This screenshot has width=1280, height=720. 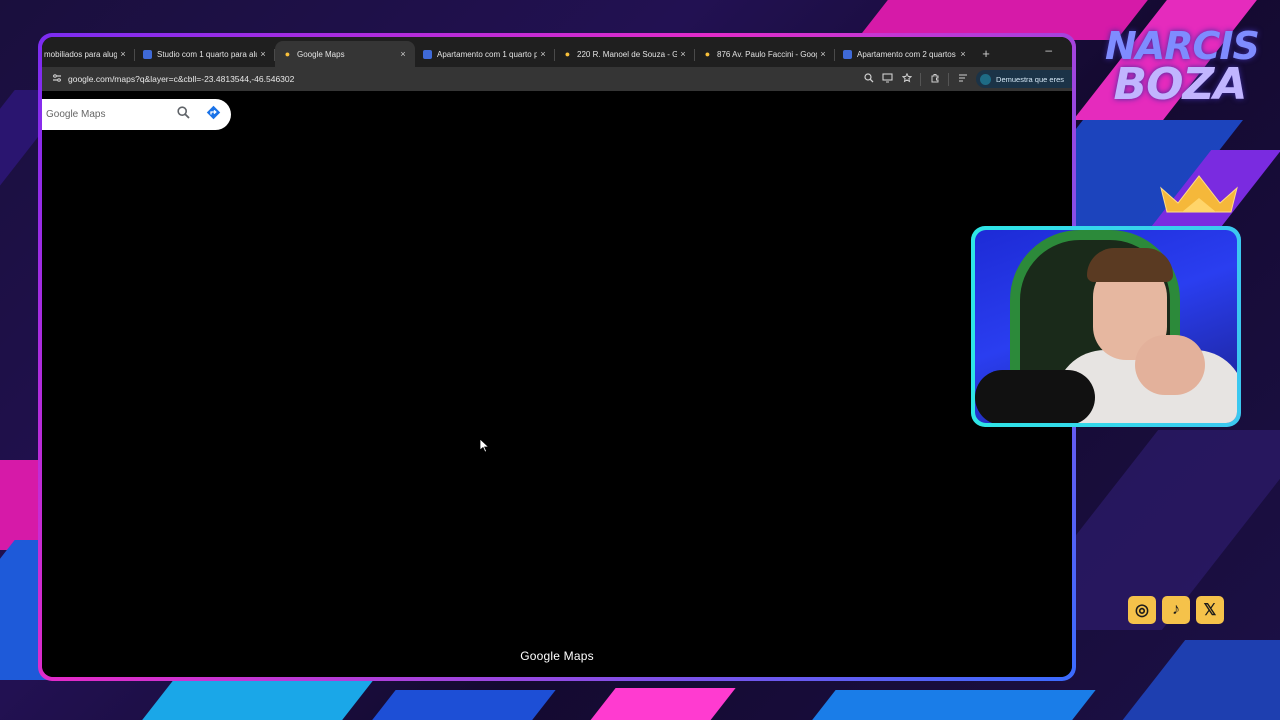 What do you see at coordinates (1035, 396) in the screenshot?
I see `webcam-microphone` at bounding box center [1035, 396].